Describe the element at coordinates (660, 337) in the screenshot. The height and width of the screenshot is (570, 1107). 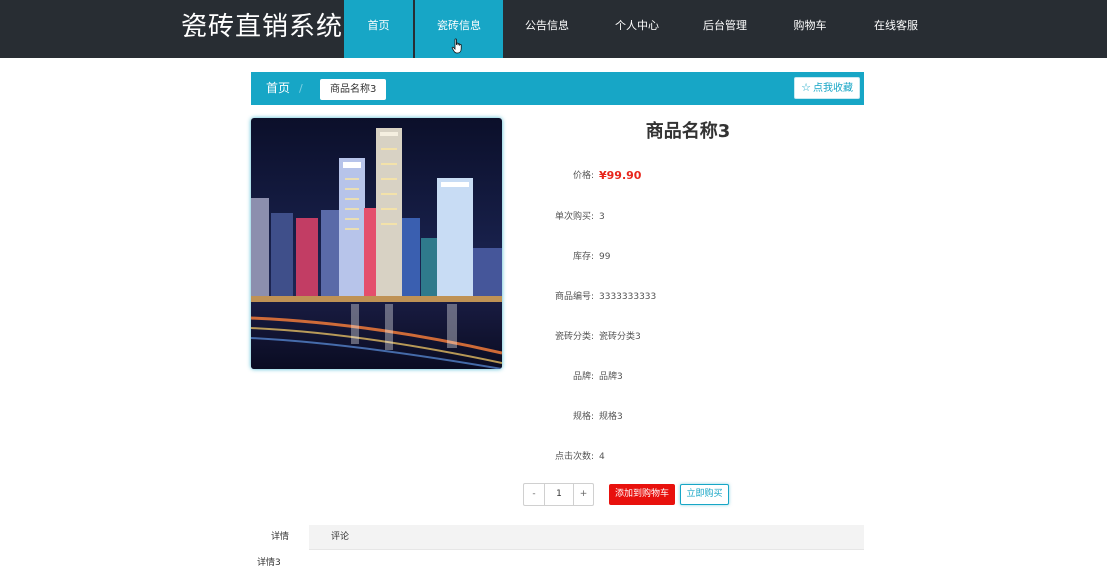
I see `product-field-category: 瓷砖分类: 瓷砖分类3` at that location.